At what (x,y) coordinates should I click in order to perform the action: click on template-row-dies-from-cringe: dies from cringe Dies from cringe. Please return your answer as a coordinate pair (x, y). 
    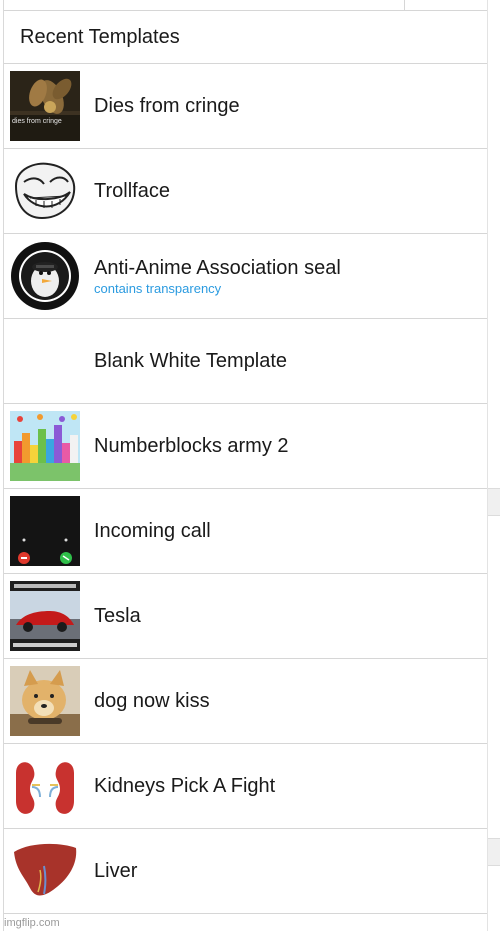
    Looking at the image, I should click on (245, 106).